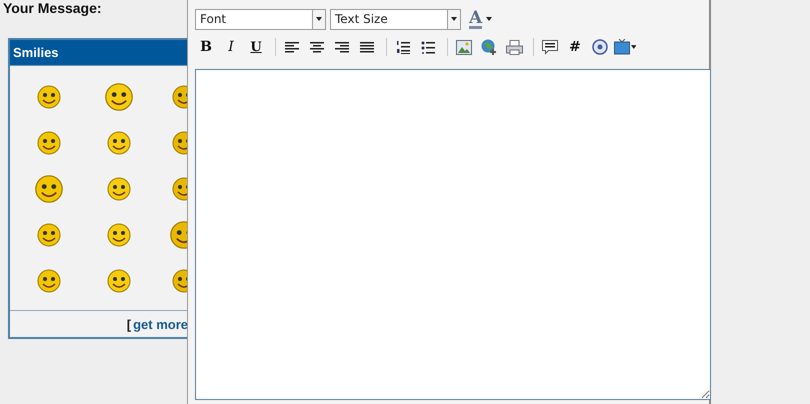 The height and width of the screenshot is (404, 810). What do you see at coordinates (622, 47) in the screenshot?
I see `screen-icon` at bounding box center [622, 47].